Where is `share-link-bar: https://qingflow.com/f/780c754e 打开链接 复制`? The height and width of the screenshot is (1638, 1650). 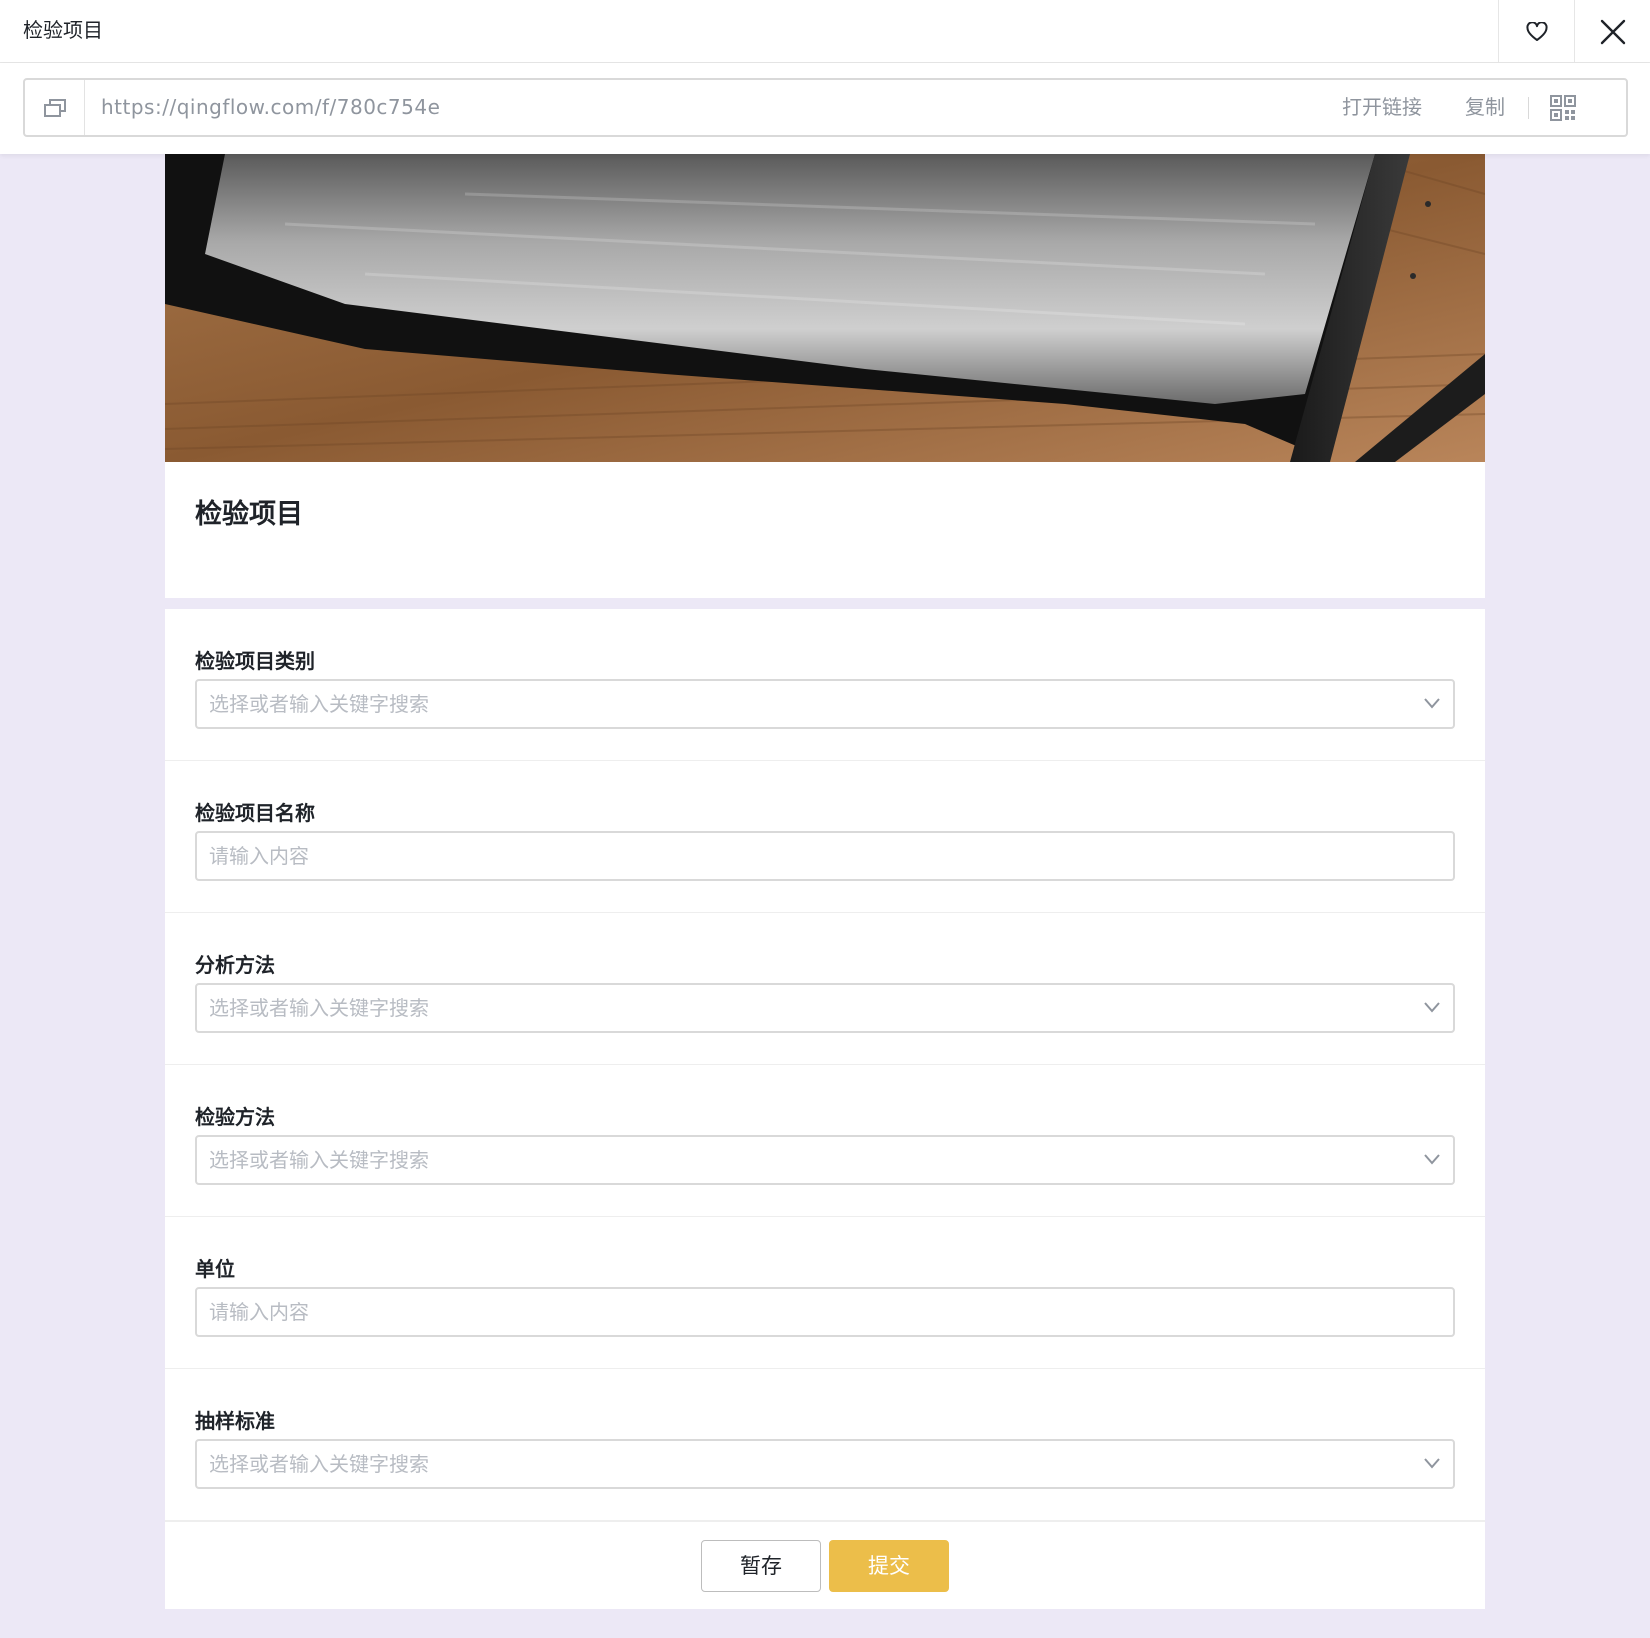 share-link-bar: https://qingflow.com/f/780c754e 打开链接 复制 is located at coordinates (825, 108).